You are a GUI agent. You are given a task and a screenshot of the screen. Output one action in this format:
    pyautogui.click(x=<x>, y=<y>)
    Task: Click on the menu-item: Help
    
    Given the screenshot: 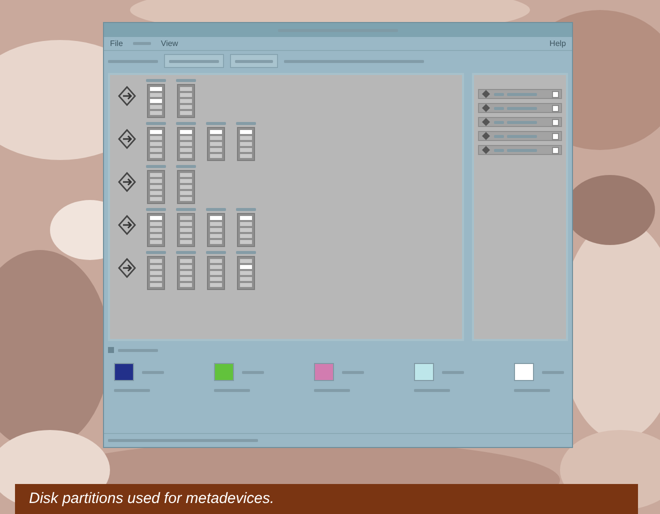 What is the action you would take?
    pyautogui.click(x=558, y=44)
    